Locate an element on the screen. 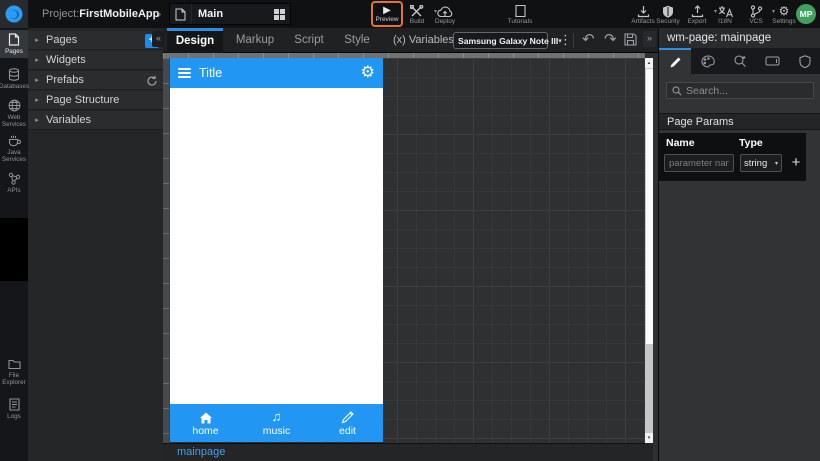 The height and width of the screenshot is (461, 820). tab-properties is located at coordinates (675, 61).